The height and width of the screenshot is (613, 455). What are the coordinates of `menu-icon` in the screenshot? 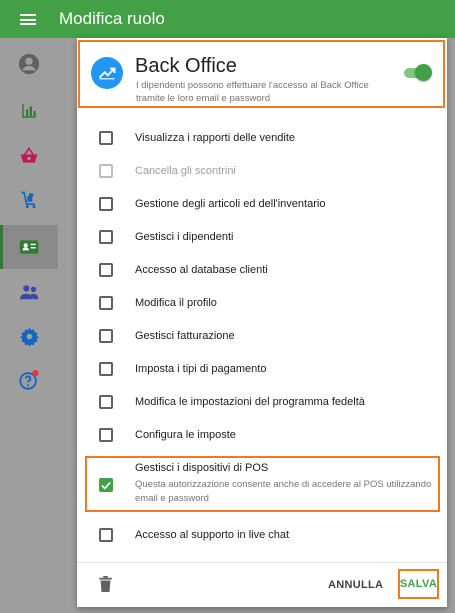 It's located at (28, 19).